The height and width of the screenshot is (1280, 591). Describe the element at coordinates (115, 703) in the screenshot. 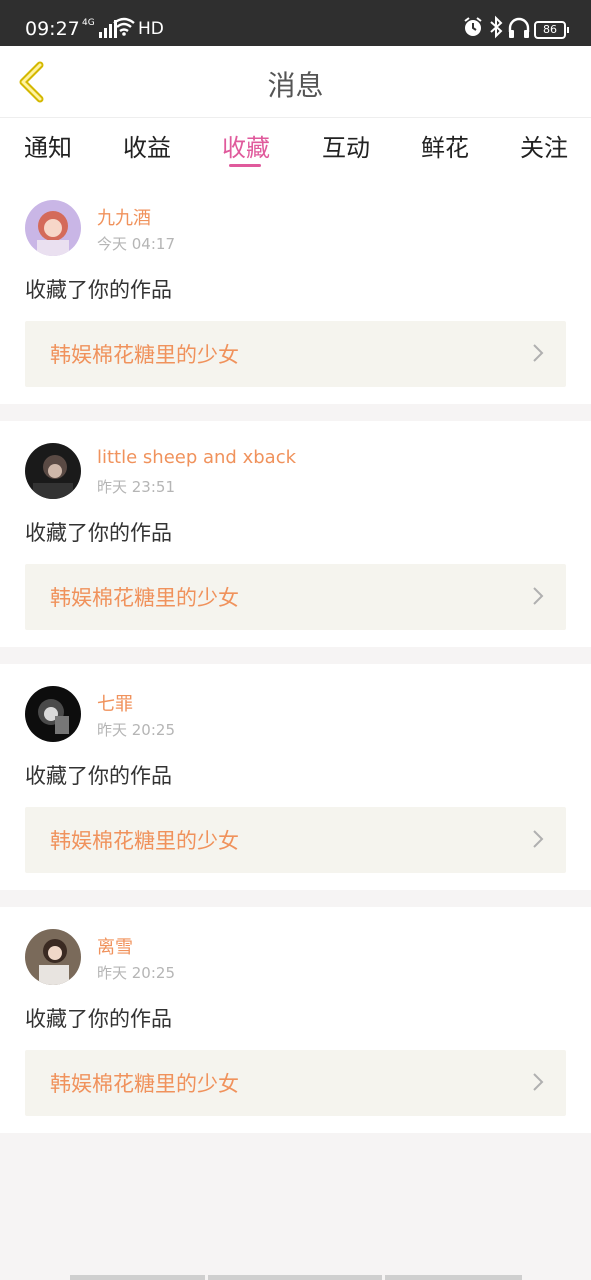

I see `user-name: 七罪` at that location.